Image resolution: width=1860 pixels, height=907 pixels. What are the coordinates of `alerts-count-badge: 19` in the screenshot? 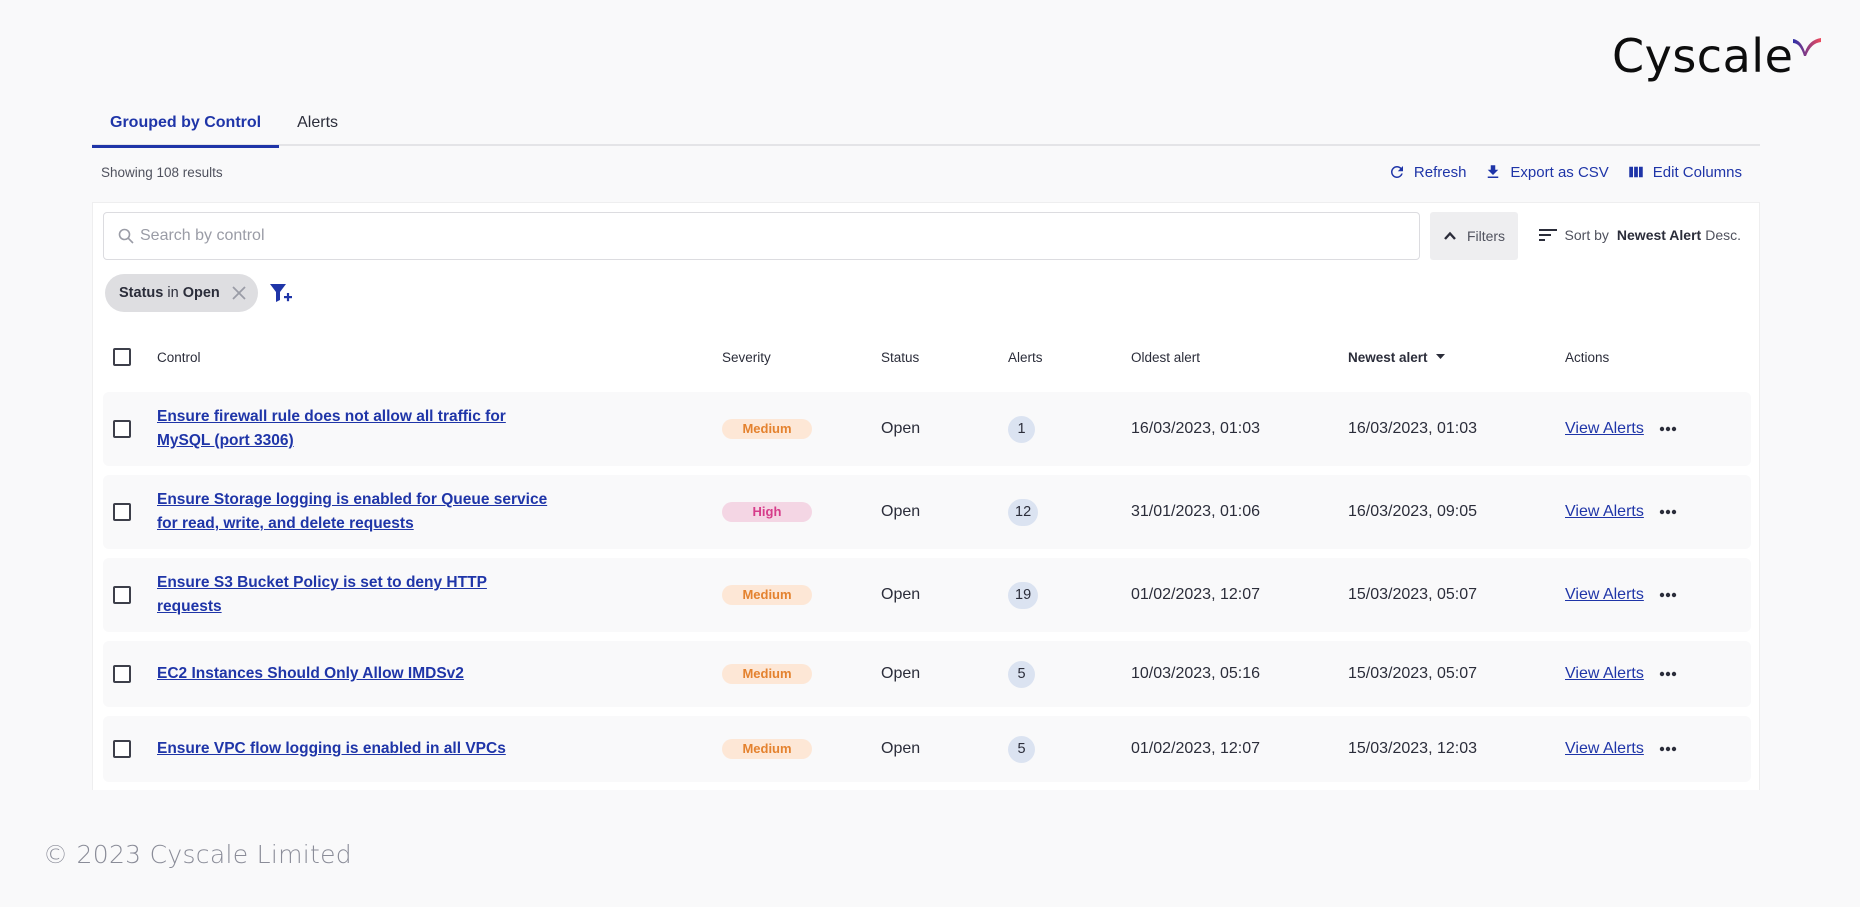 It's located at (1023, 595).